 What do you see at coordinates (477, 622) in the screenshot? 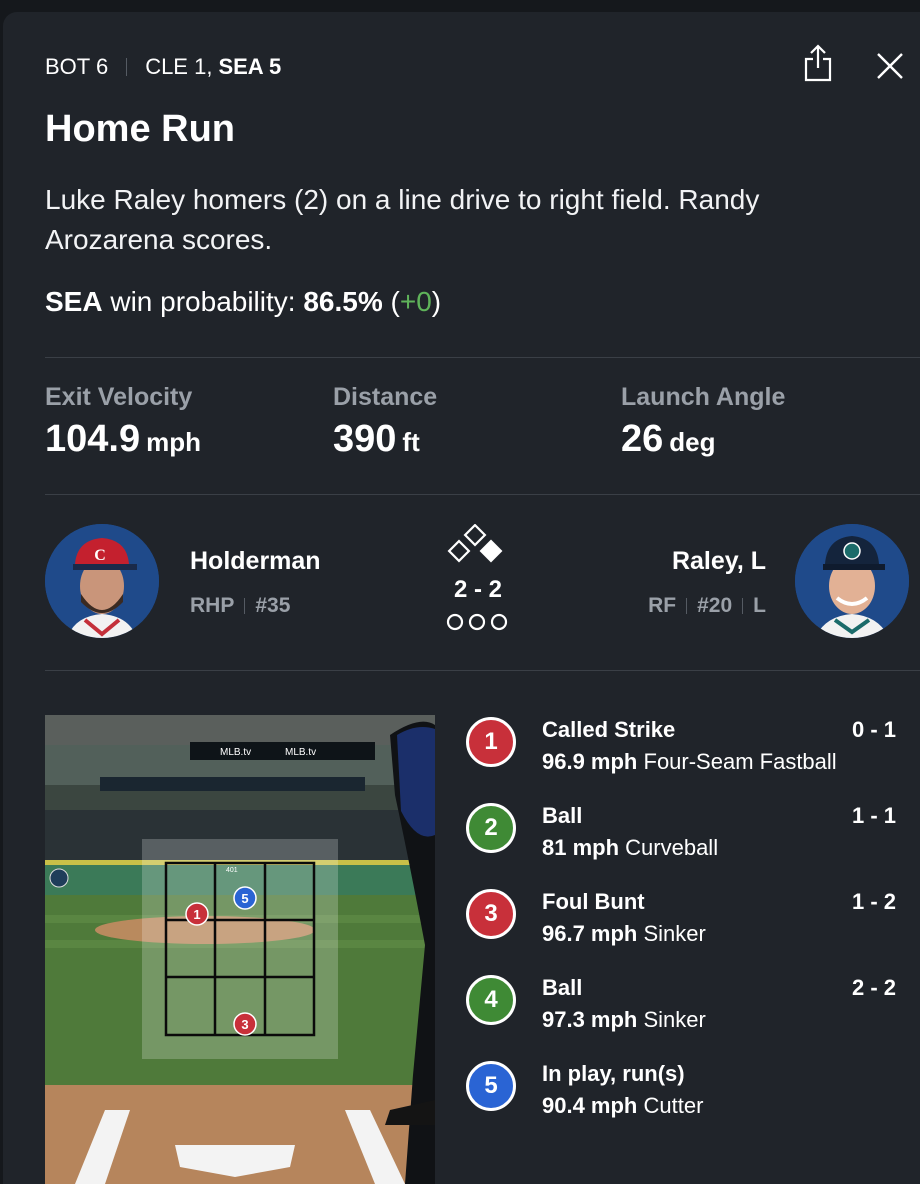
I see `outs-icon` at bounding box center [477, 622].